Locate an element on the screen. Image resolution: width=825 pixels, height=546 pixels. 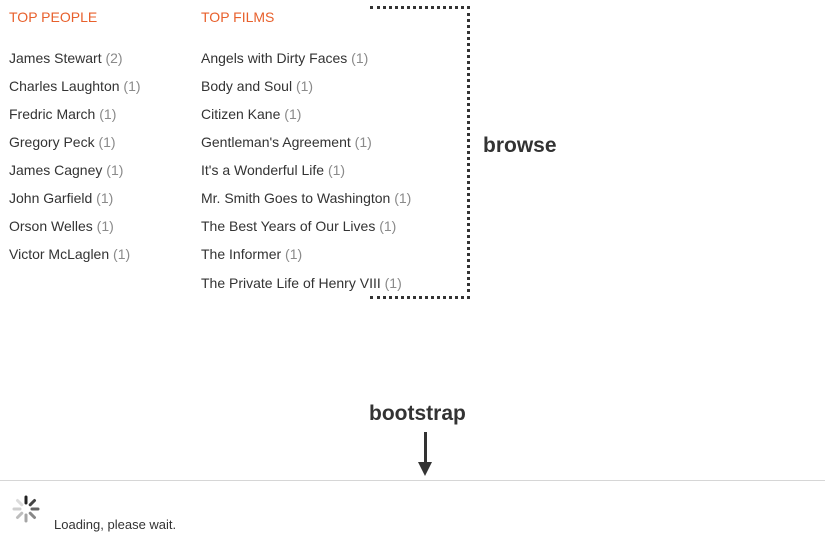
people-list-item: Fredric March (1) is located at coordinates (62, 114).